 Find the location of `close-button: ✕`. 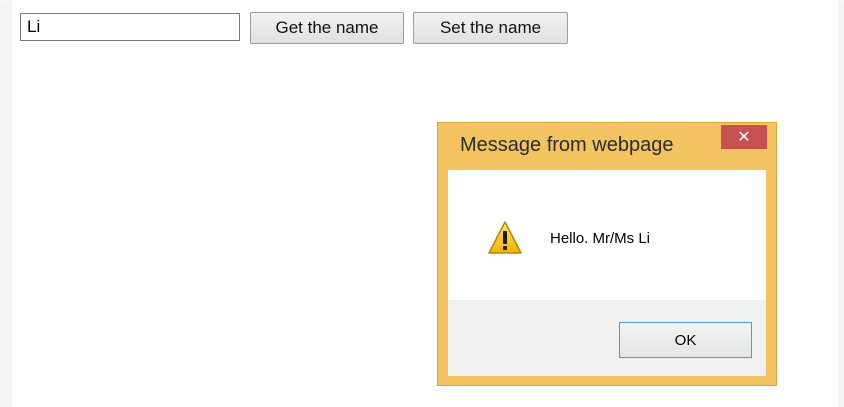

close-button: ✕ is located at coordinates (744, 137).